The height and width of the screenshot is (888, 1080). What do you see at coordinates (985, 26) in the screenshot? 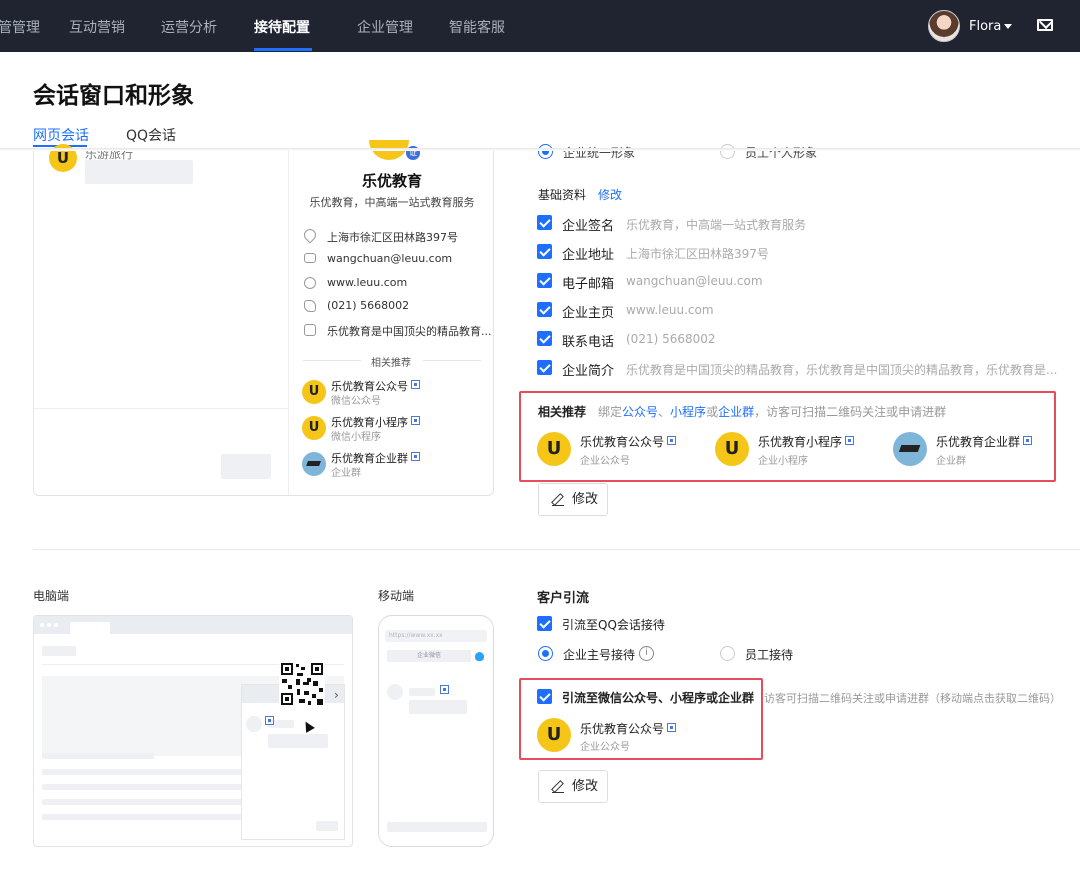
I see `user-name: Flora` at bounding box center [985, 26].